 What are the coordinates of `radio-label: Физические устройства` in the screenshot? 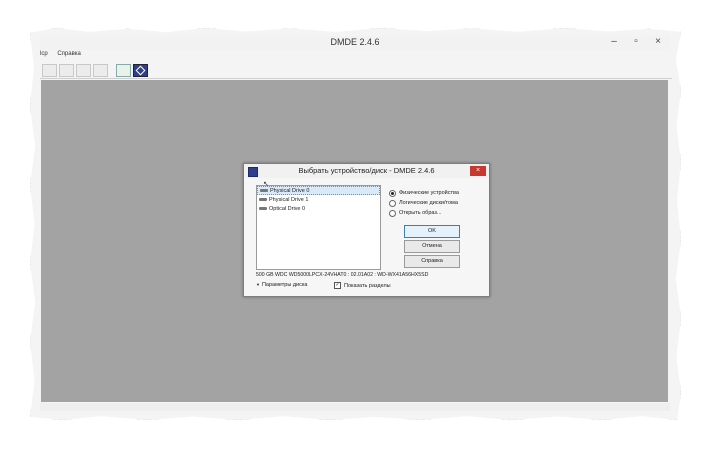 It's located at (429, 193).